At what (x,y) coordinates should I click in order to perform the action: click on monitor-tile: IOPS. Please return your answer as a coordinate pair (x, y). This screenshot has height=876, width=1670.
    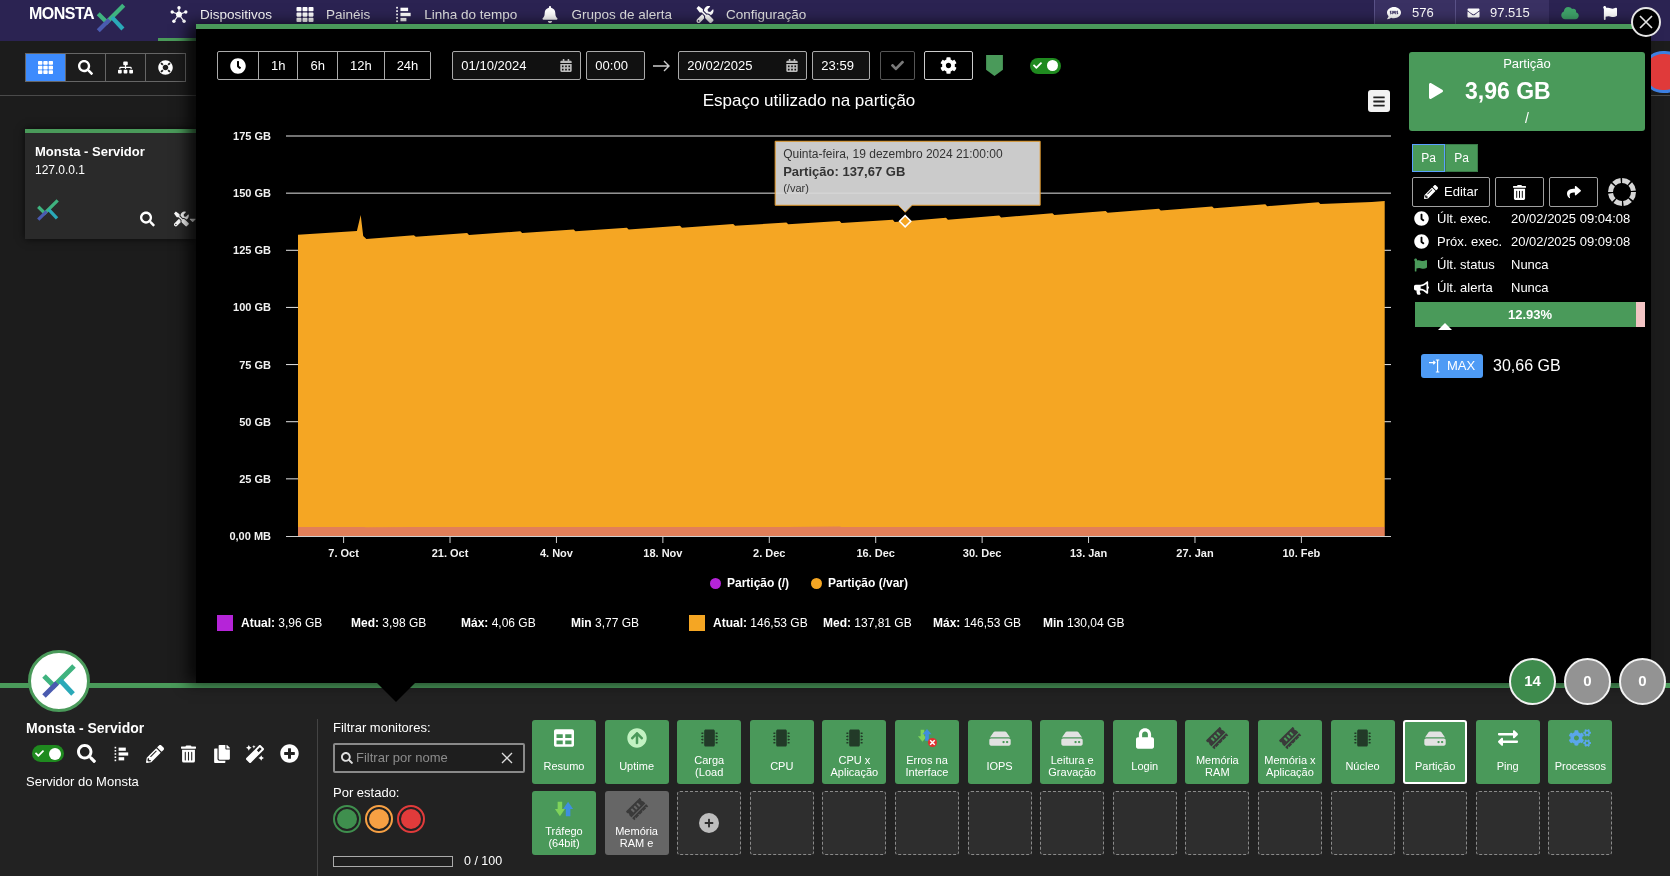
    Looking at the image, I should click on (999, 752).